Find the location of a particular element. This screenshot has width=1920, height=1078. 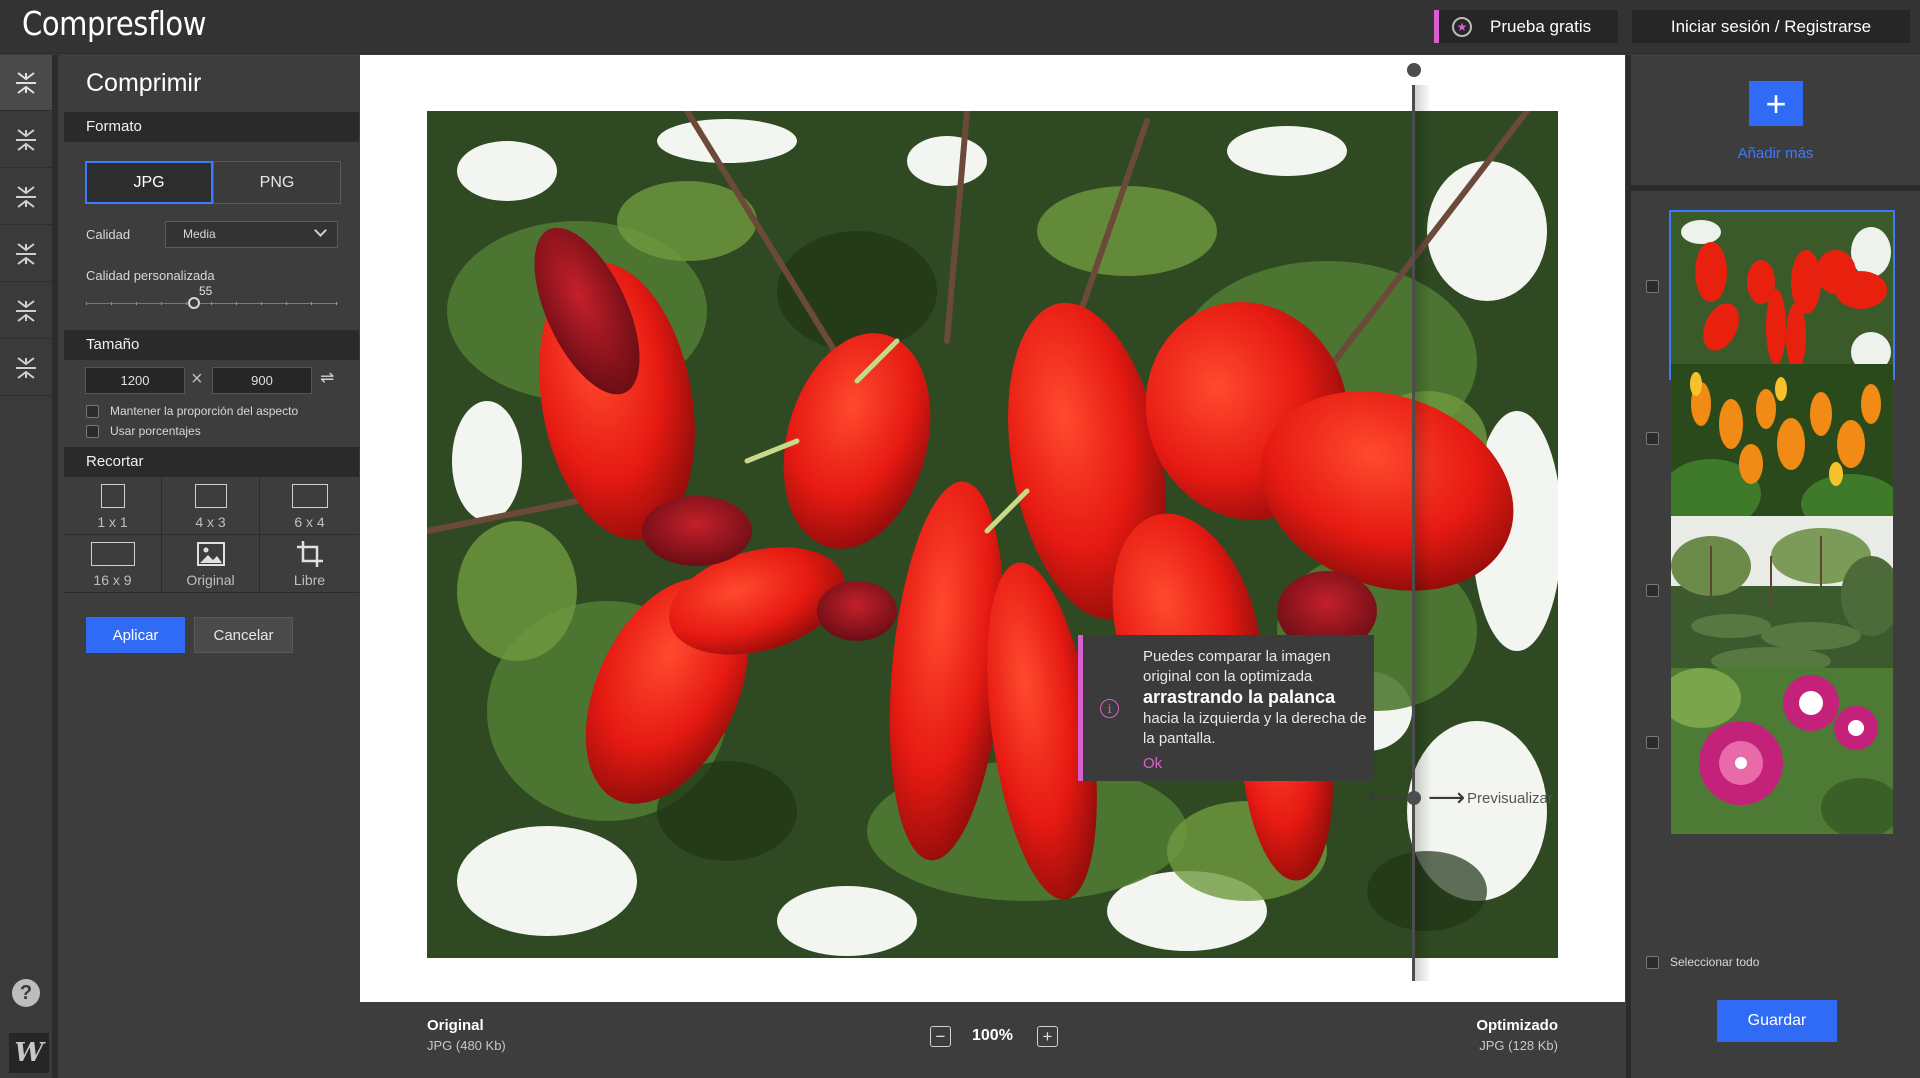

compare-divider is located at coordinates (1413, 533).